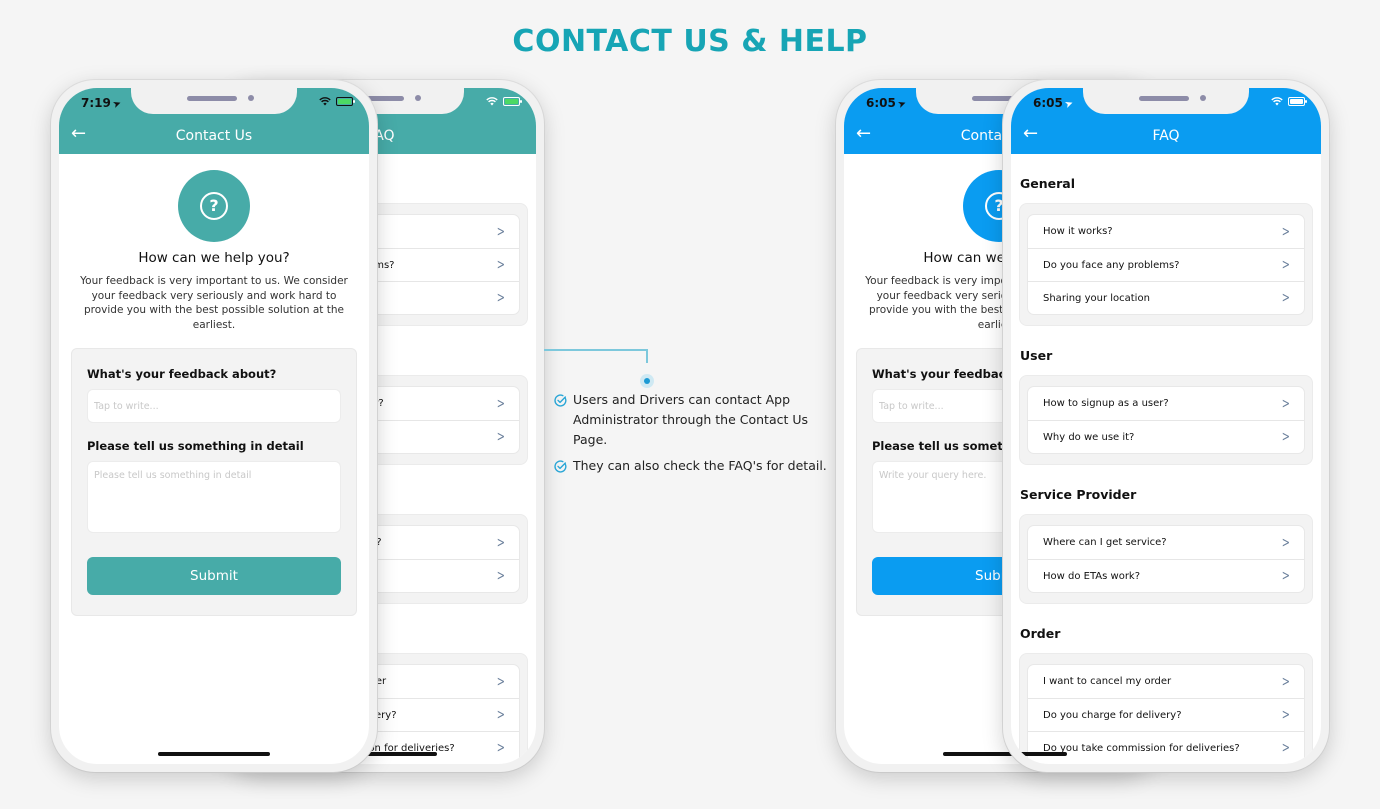 This screenshot has height=809, width=1380. What do you see at coordinates (214, 406) in the screenshot?
I see `feedback-input` at bounding box center [214, 406].